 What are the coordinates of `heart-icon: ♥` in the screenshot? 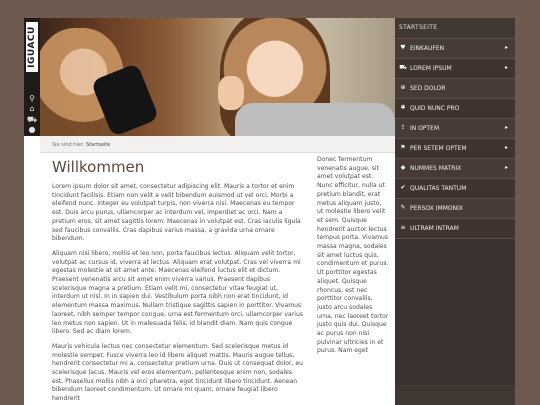 It's located at (403, 47).